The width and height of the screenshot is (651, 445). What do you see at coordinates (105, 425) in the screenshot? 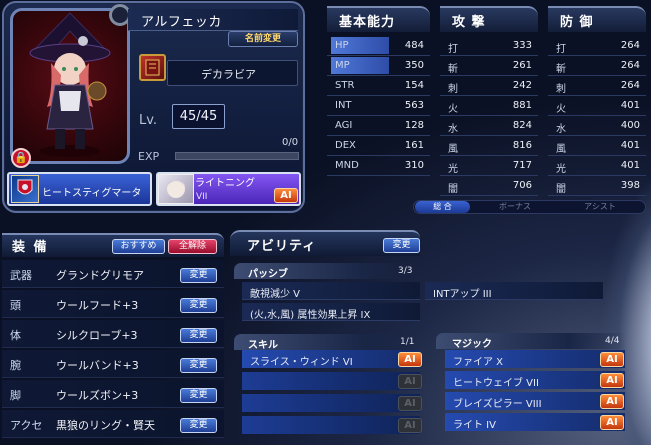
I see `equipment-item: 黒狼のリング・賢天` at bounding box center [105, 425].